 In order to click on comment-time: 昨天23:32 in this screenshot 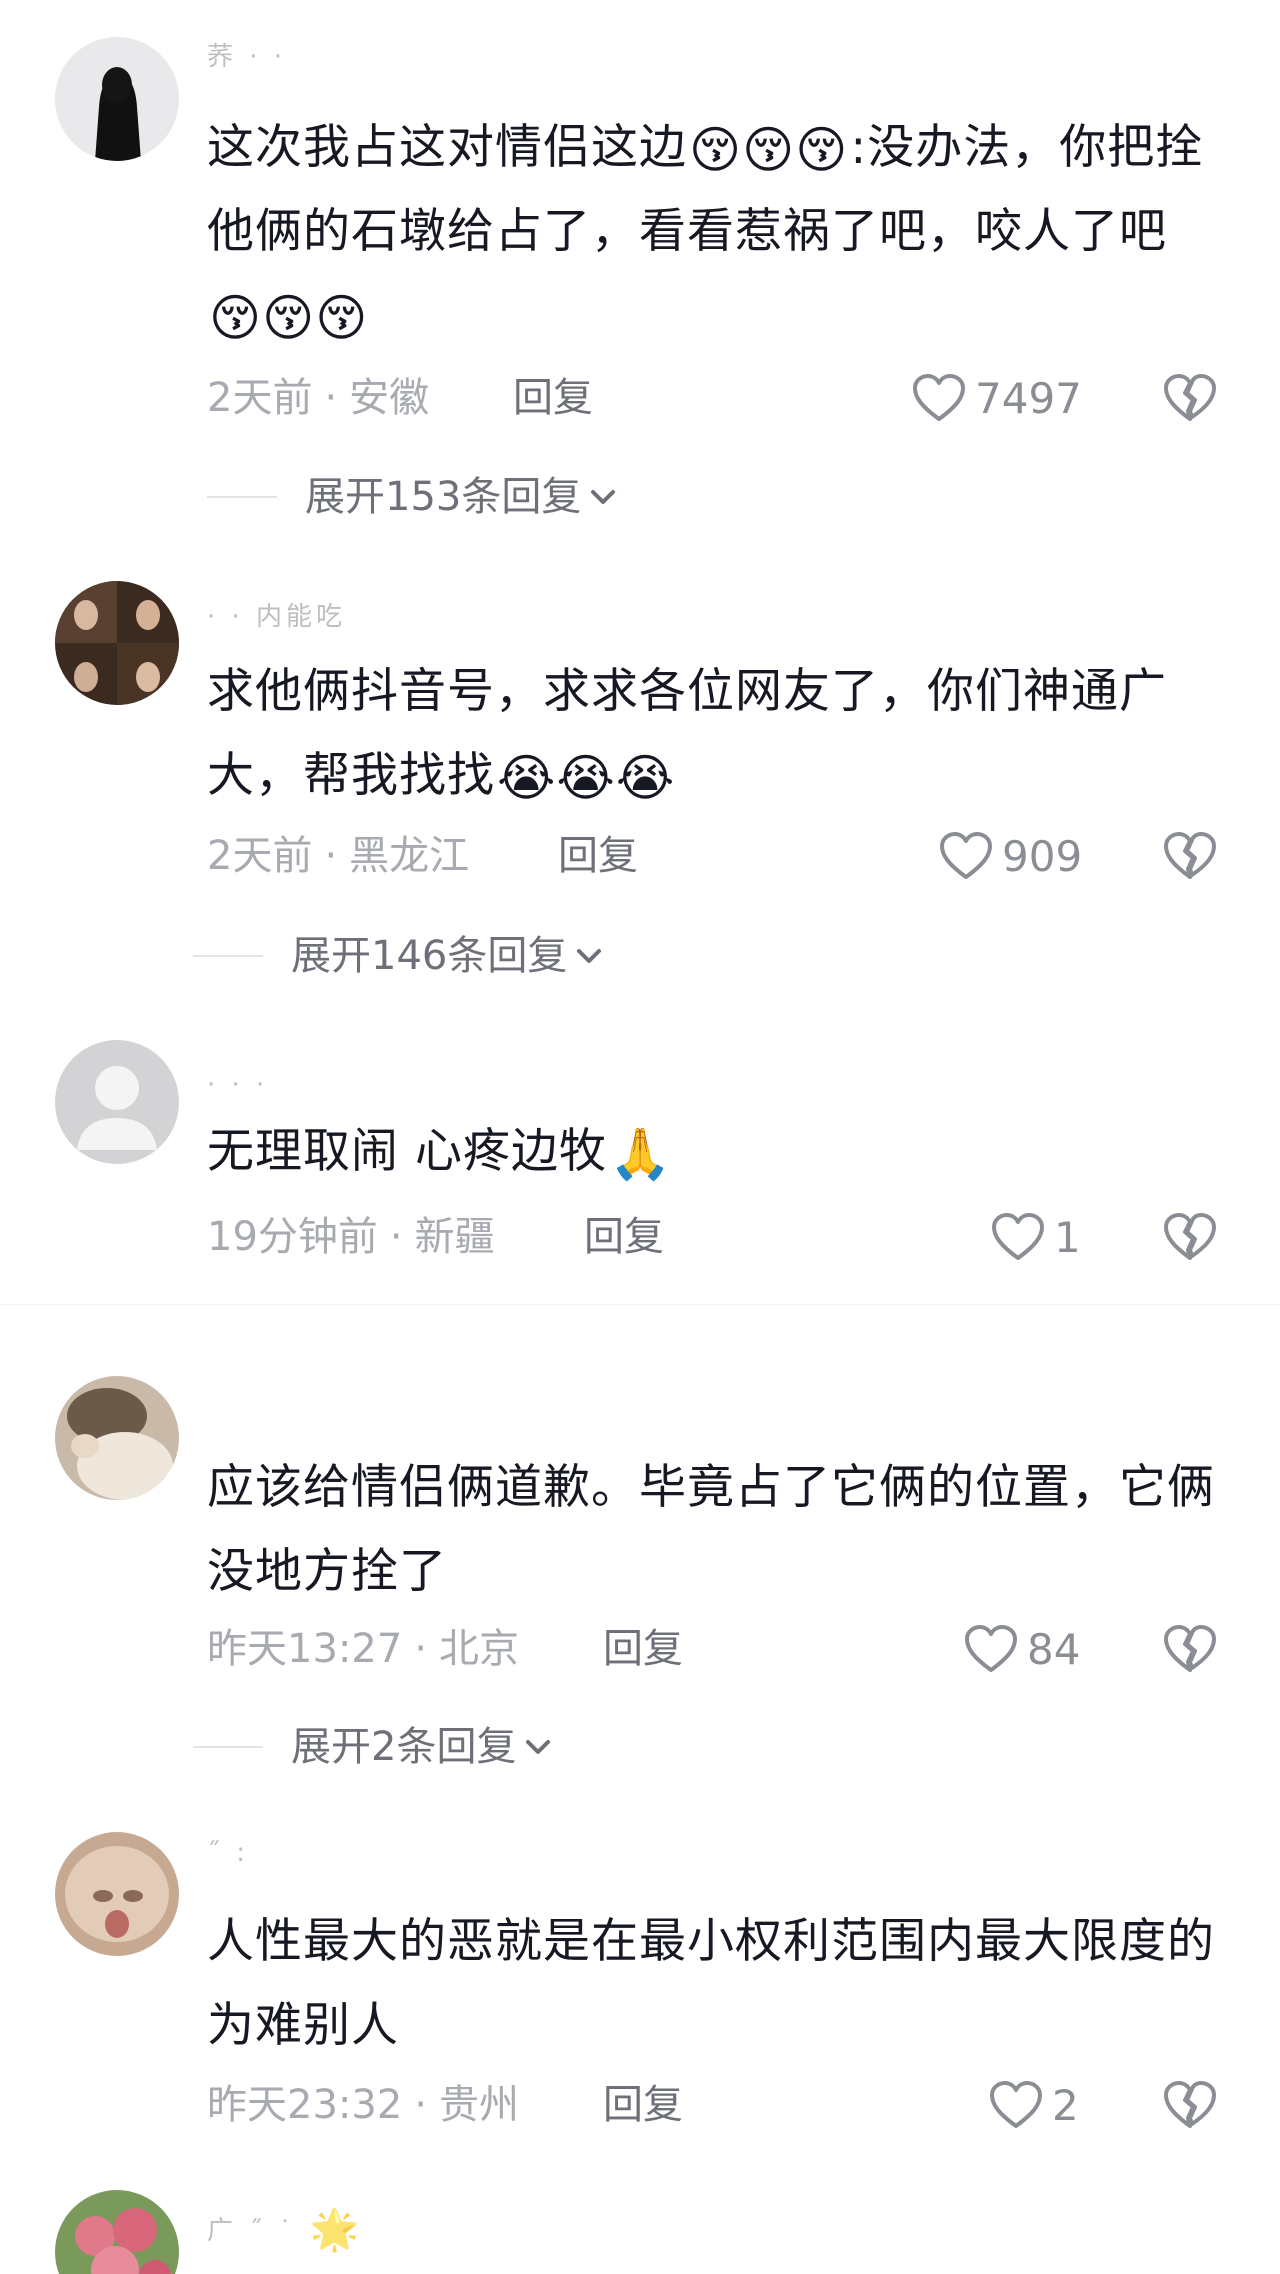, I will do `click(305, 2105)`.